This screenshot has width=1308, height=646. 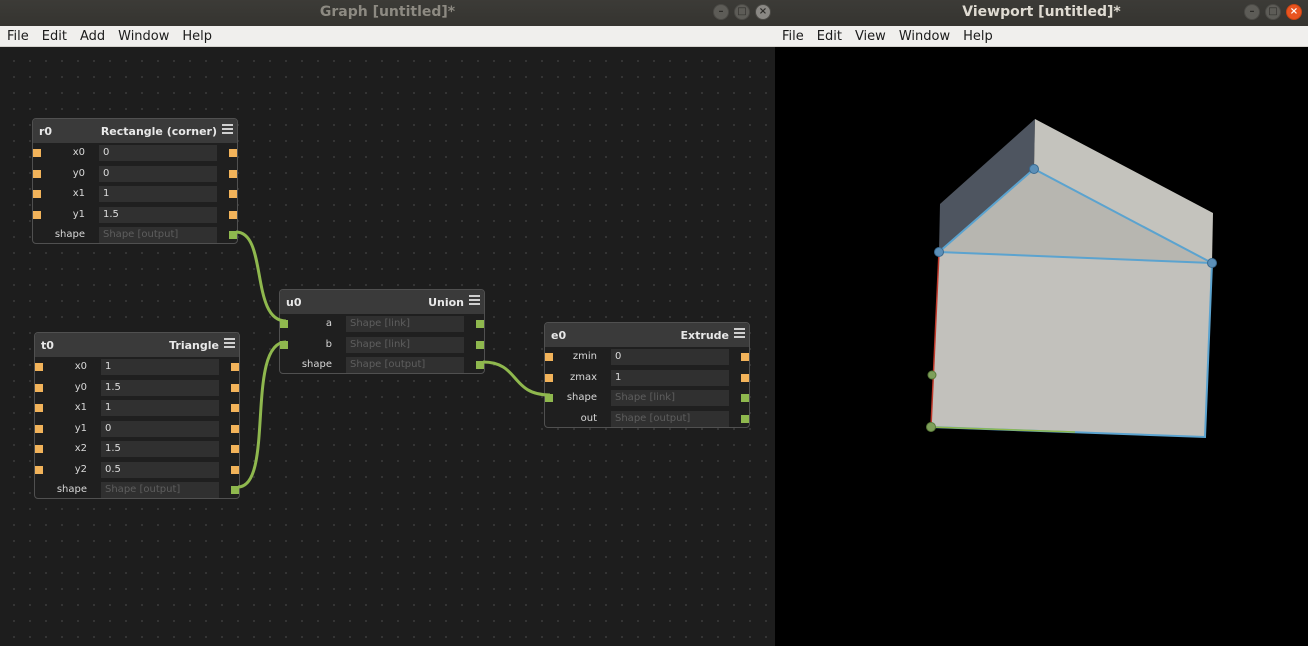 I want to click on viewport-title: Viewport [untitled]*, so click(x=1041, y=12).